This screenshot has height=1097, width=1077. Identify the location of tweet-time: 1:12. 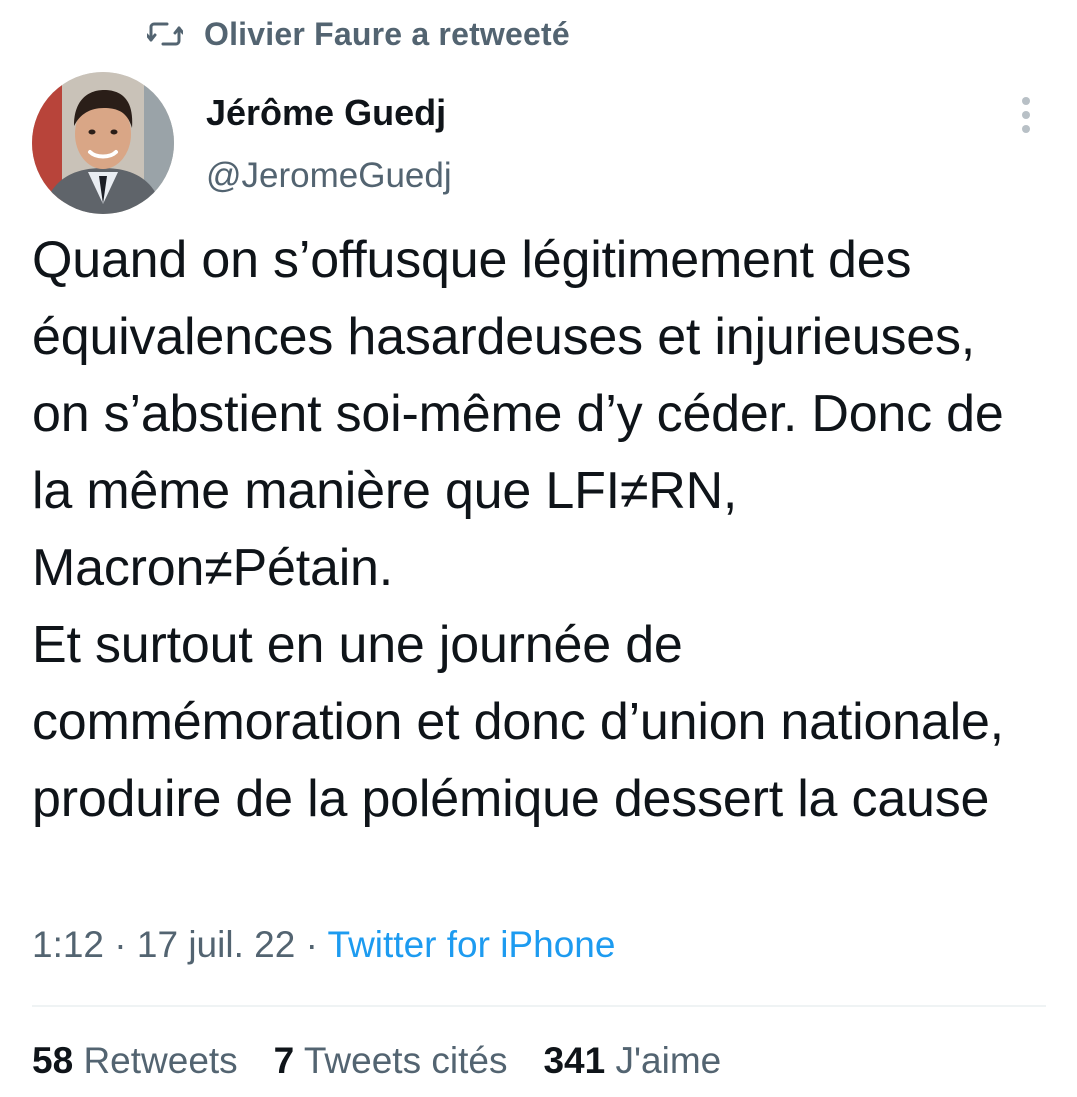
(68, 944).